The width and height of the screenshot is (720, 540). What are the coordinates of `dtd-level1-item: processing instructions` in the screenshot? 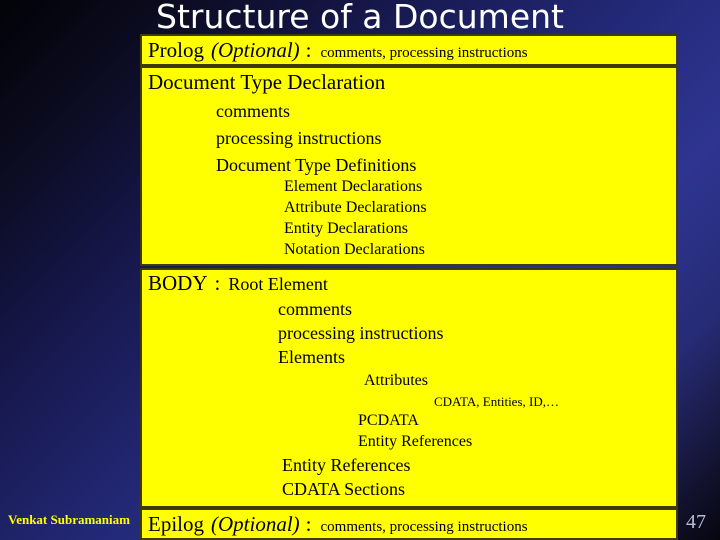 It's located at (299, 138).